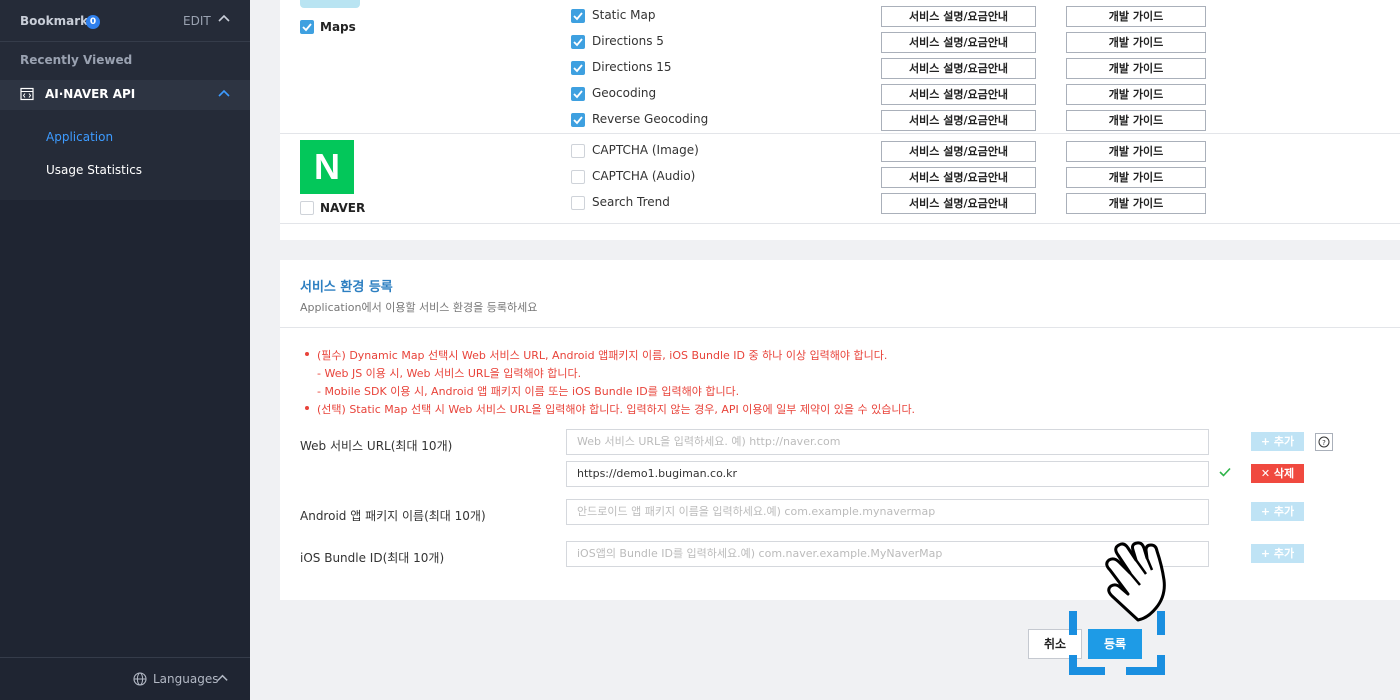  What do you see at coordinates (125, 21) in the screenshot?
I see `bookmarks-row: Bookmarks 0 EDIT` at bounding box center [125, 21].